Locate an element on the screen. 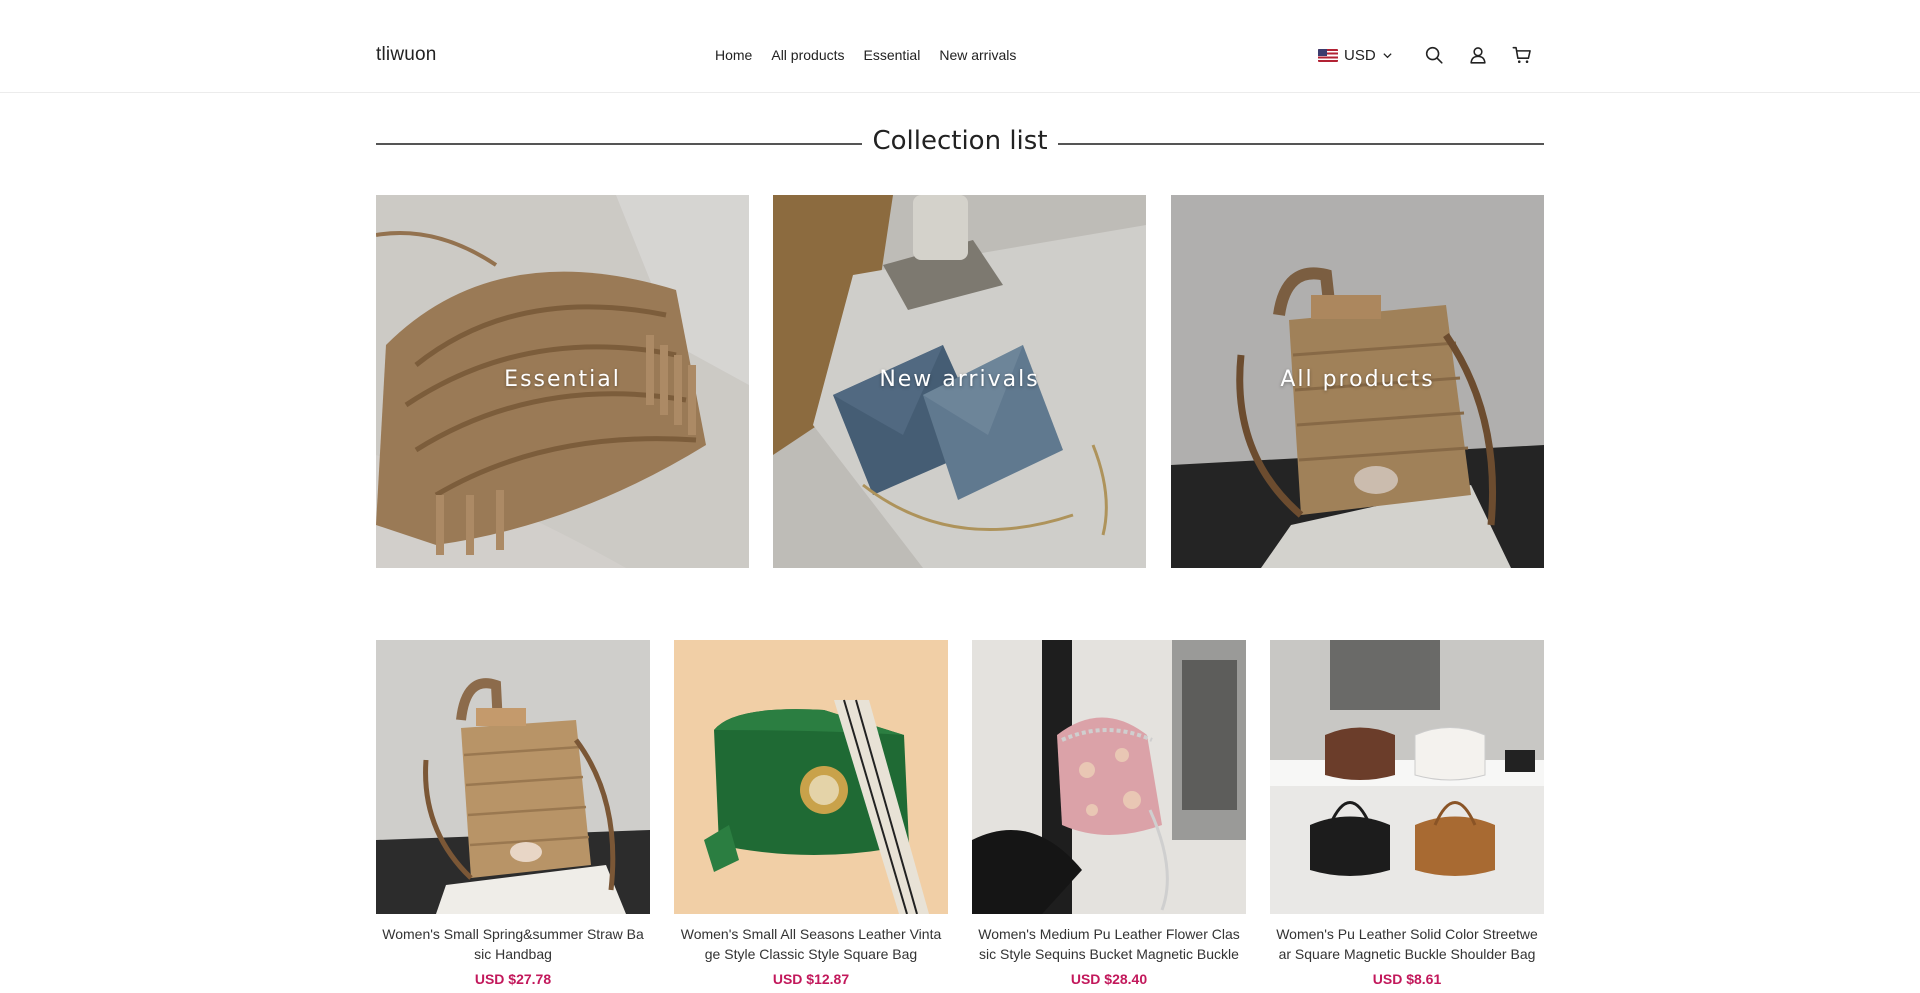  sequin-bucket-bag-photo is located at coordinates (1109, 777).